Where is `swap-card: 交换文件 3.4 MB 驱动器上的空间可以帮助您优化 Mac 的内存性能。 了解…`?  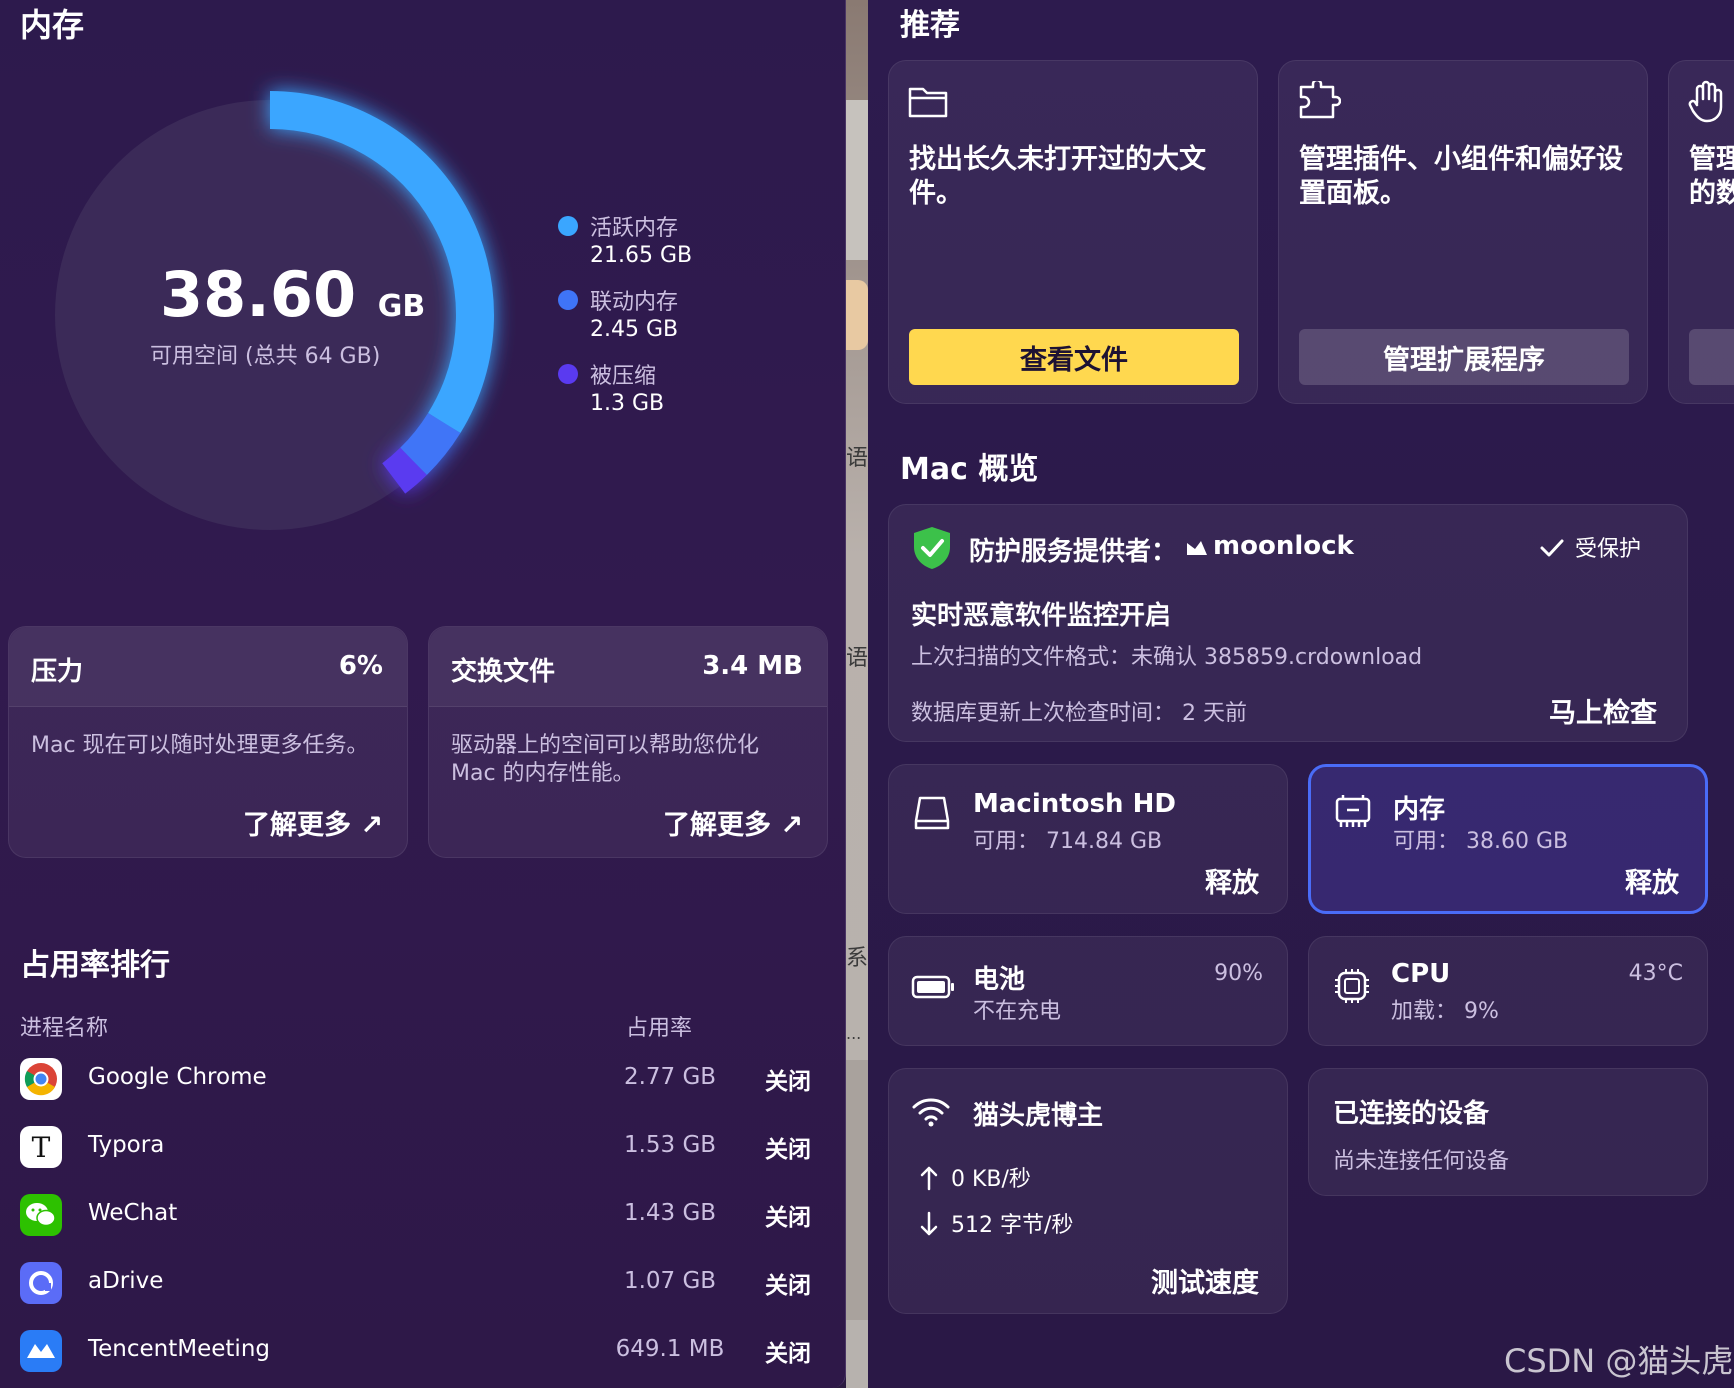 swap-card: 交换文件 3.4 MB 驱动器上的空间可以帮助您优化 Mac 的内存性能。 了解… is located at coordinates (628, 742).